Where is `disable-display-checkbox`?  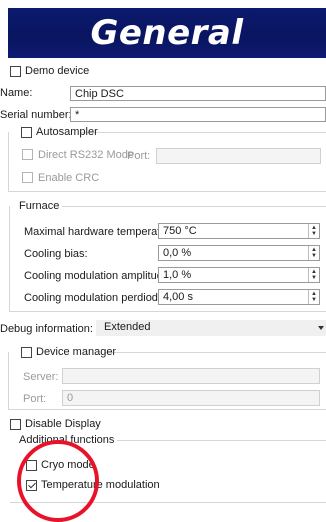 disable-display-checkbox is located at coordinates (15, 424).